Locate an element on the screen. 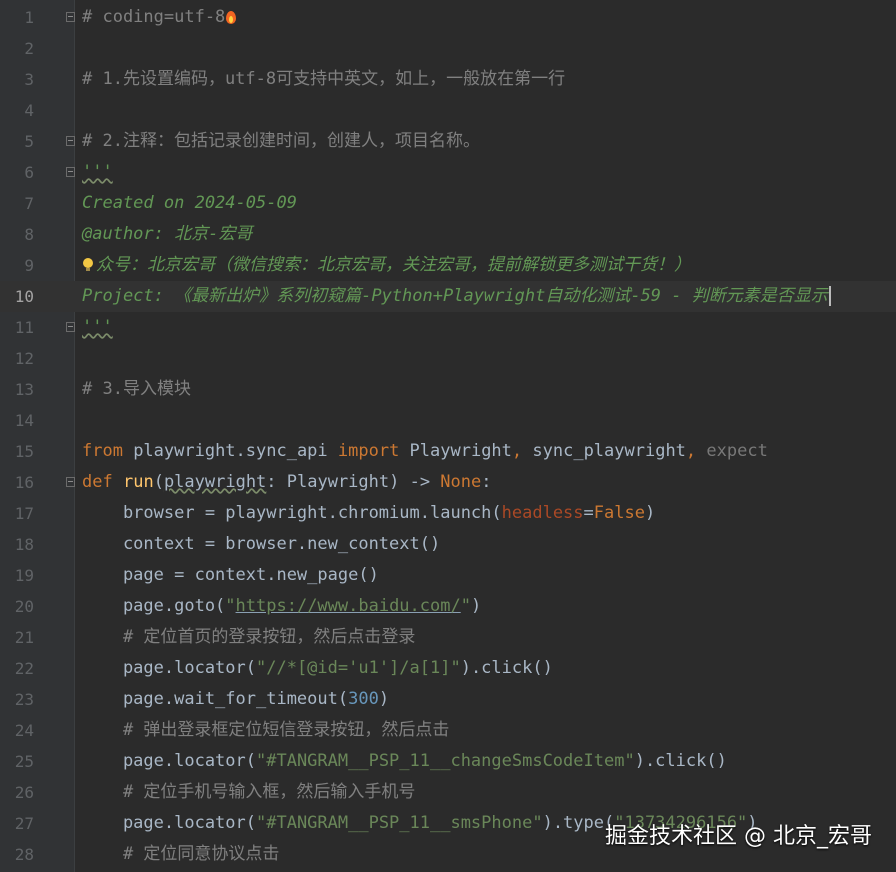 Image resolution: width=896 pixels, height=872 pixels. keyword-argument: headless is located at coordinates (542, 513).